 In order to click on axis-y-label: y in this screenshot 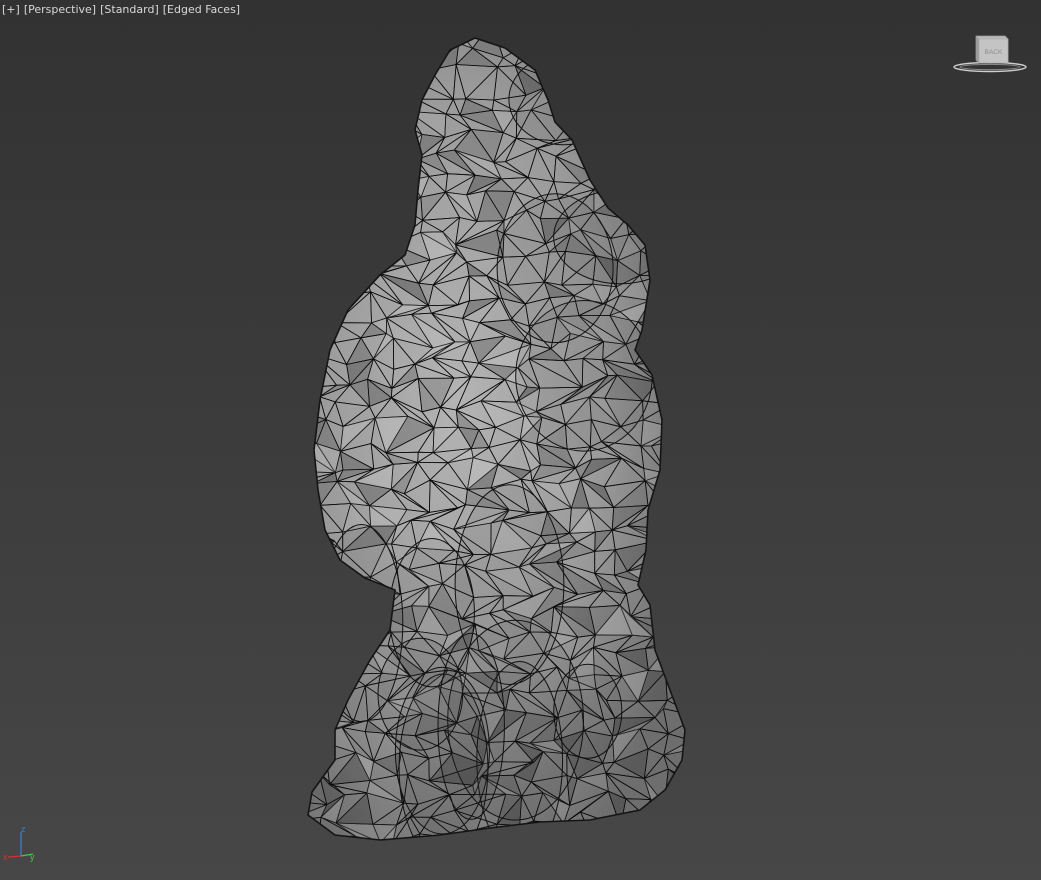, I will do `click(32, 857)`.